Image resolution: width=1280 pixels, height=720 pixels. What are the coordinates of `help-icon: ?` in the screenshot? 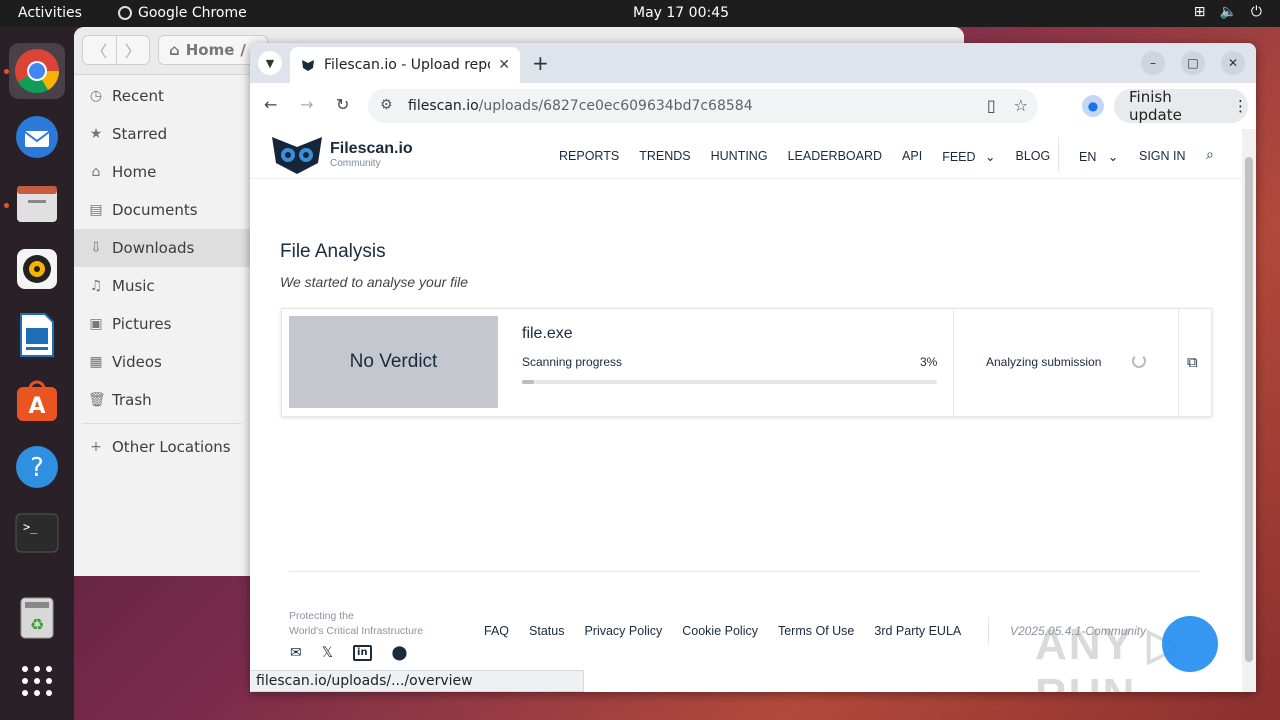 It's located at (37, 467).